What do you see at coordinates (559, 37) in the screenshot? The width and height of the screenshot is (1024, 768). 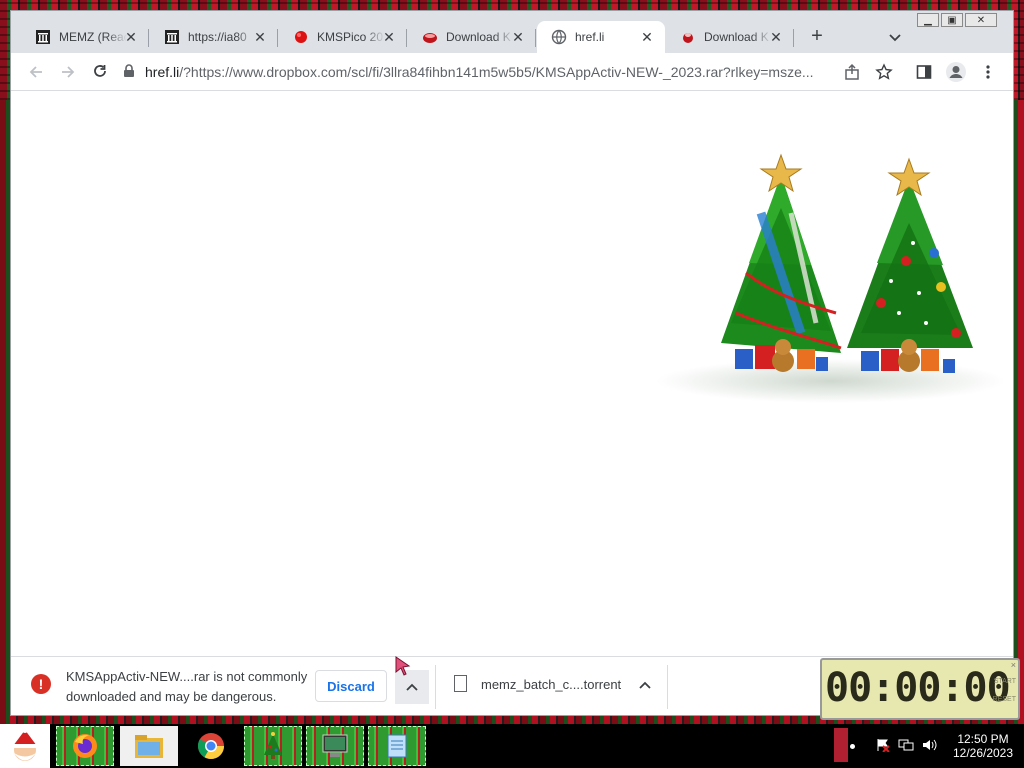 I see `globe-icon` at bounding box center [559, 37].